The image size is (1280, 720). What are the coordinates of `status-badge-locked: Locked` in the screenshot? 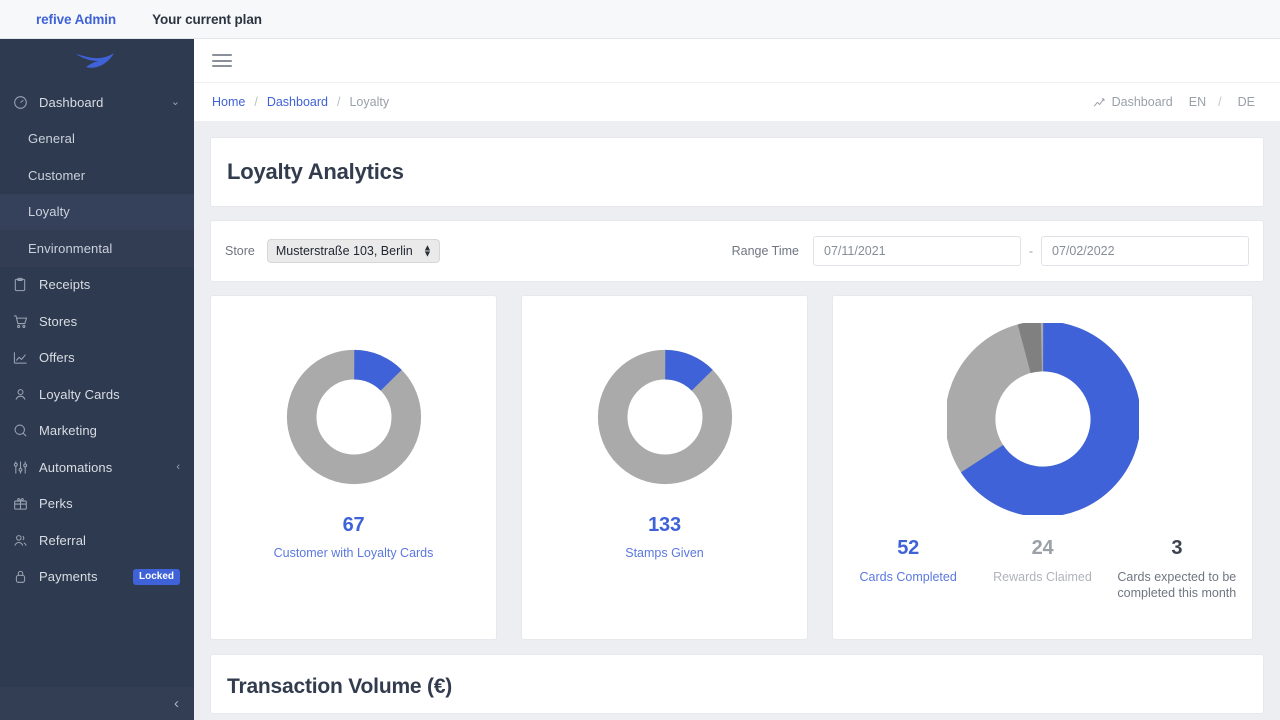 It's located at (156, 576).